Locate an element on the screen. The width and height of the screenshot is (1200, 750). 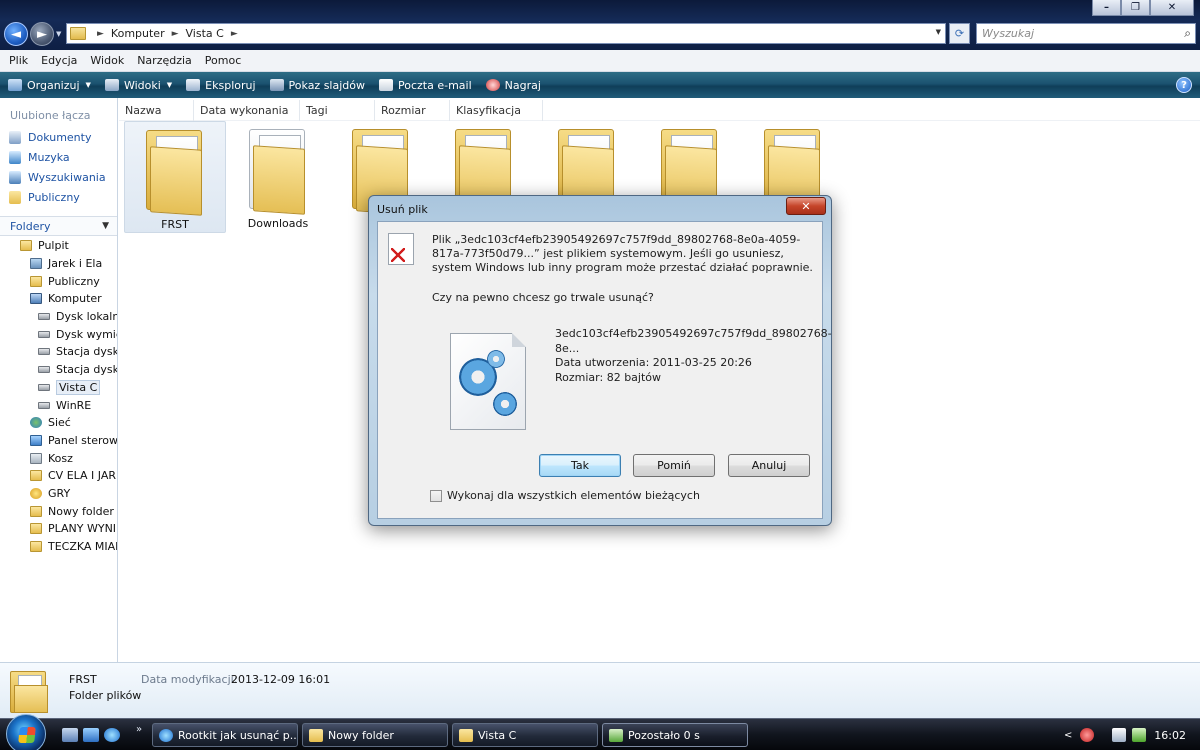
favorite-link-documents: Dokumenty is located at coordinates (58, 137).